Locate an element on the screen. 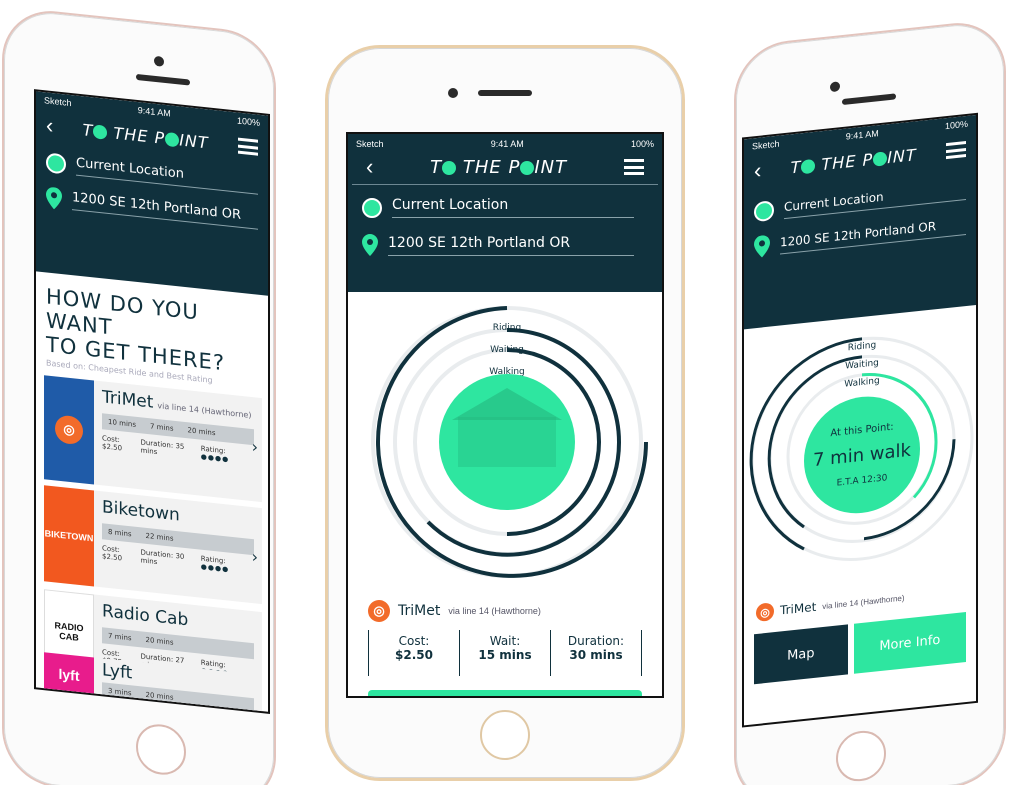 The width and height of the screenshot is (1011, 785). option-duration: Duration: 30 mins is located at coordinates (162, 557).